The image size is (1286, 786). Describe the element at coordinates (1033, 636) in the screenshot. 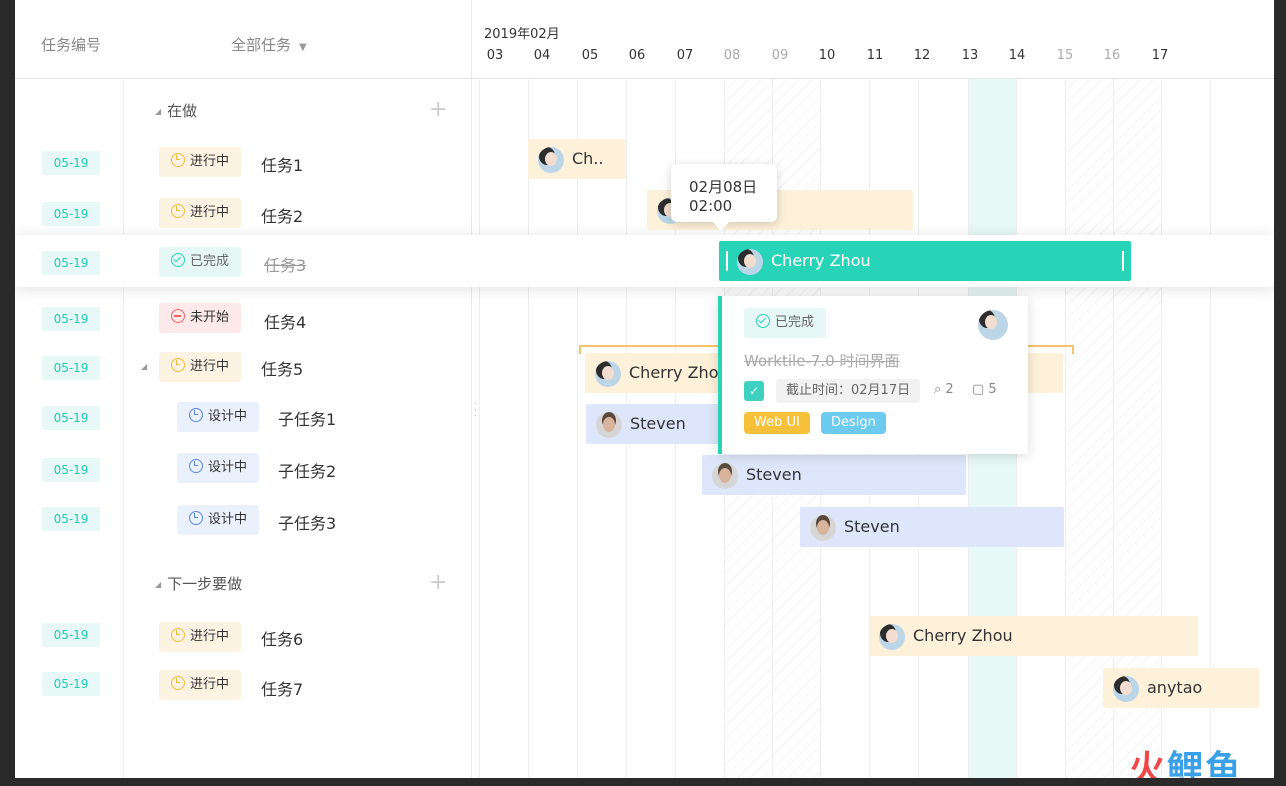

I see `gantt-bar-task6: Cherry Zhou` at that location.